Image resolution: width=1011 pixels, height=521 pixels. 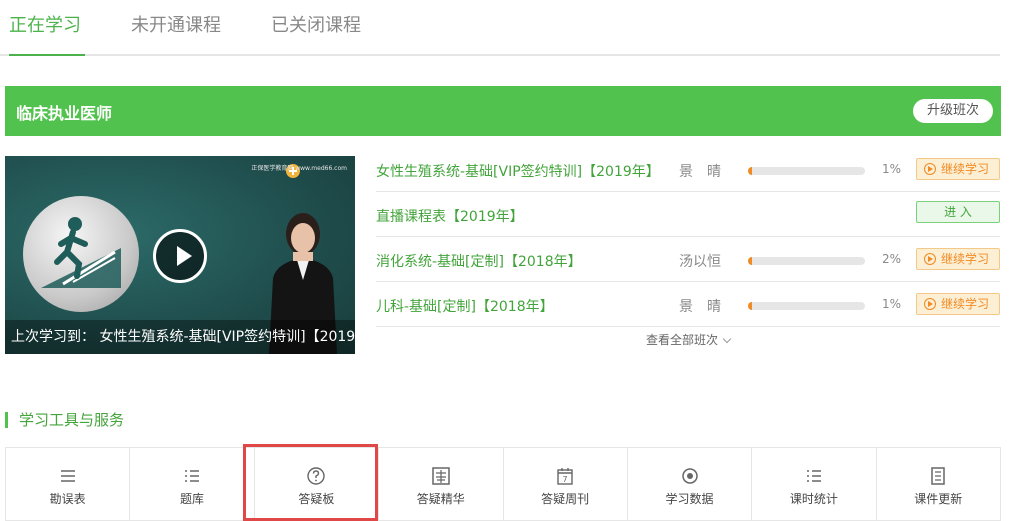 What do you see at coordinates (813, 499) in the screenshot?
I see `tool-label: 课时统计` at bounding box center [813, 499].